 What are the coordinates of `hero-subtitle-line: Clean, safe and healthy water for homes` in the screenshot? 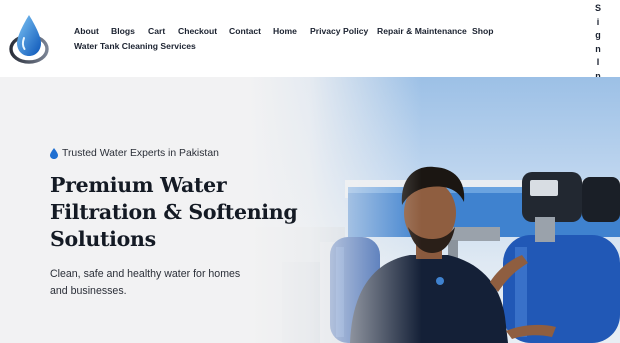 It's located at (145, 274).